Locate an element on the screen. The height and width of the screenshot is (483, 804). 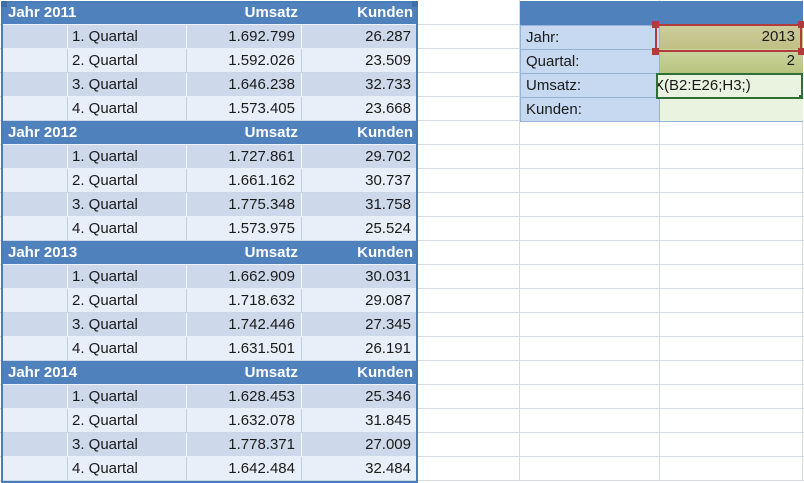
cell-umsatz: 1.573.405 is located at coordinates (244, 108).